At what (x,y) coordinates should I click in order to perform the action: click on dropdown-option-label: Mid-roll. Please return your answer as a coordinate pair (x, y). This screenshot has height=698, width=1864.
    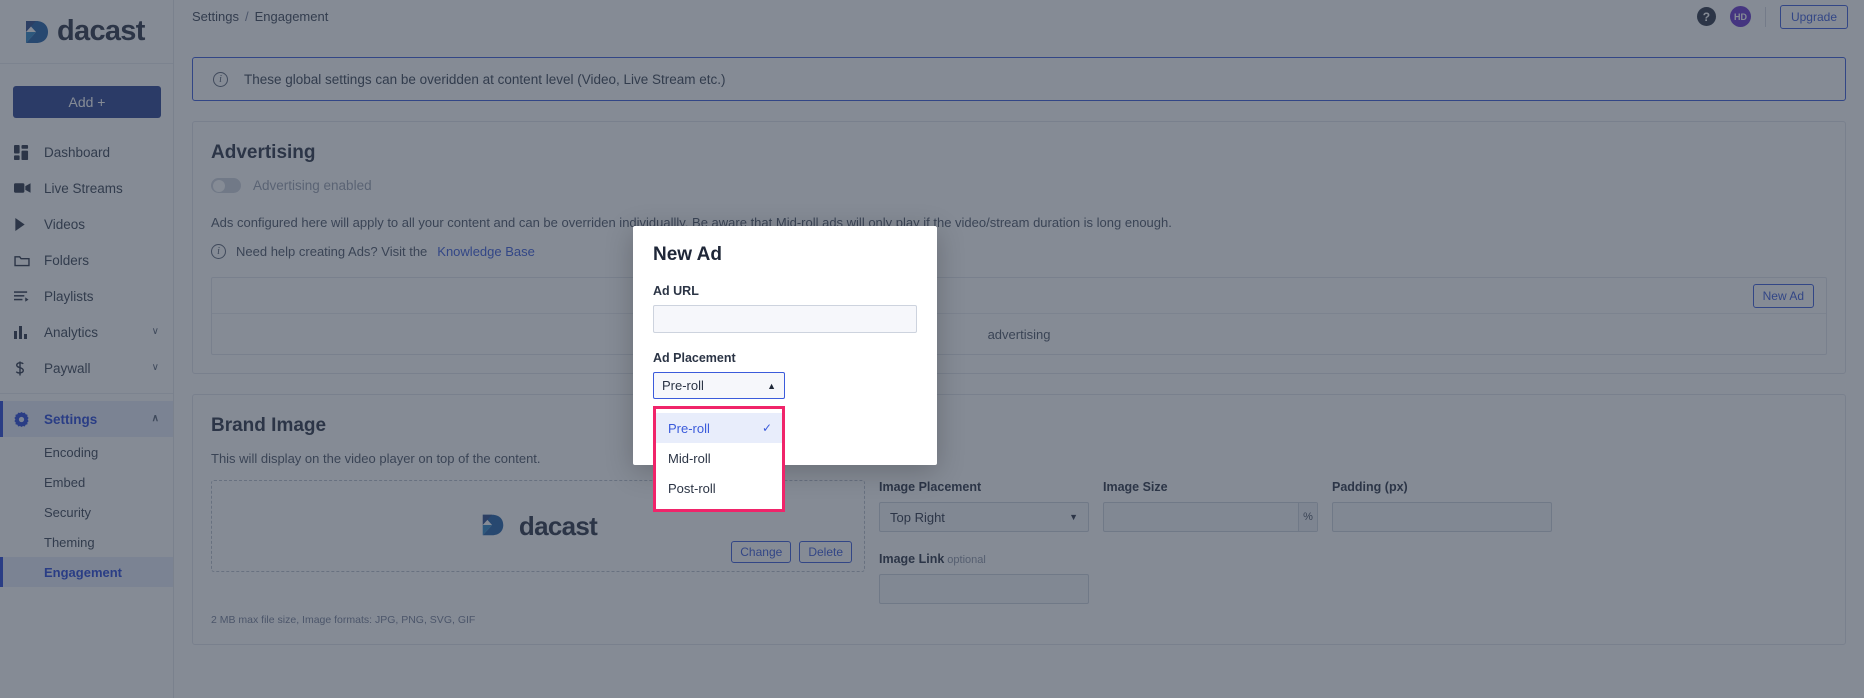
    Looking at the image, I should click on (689, 458).